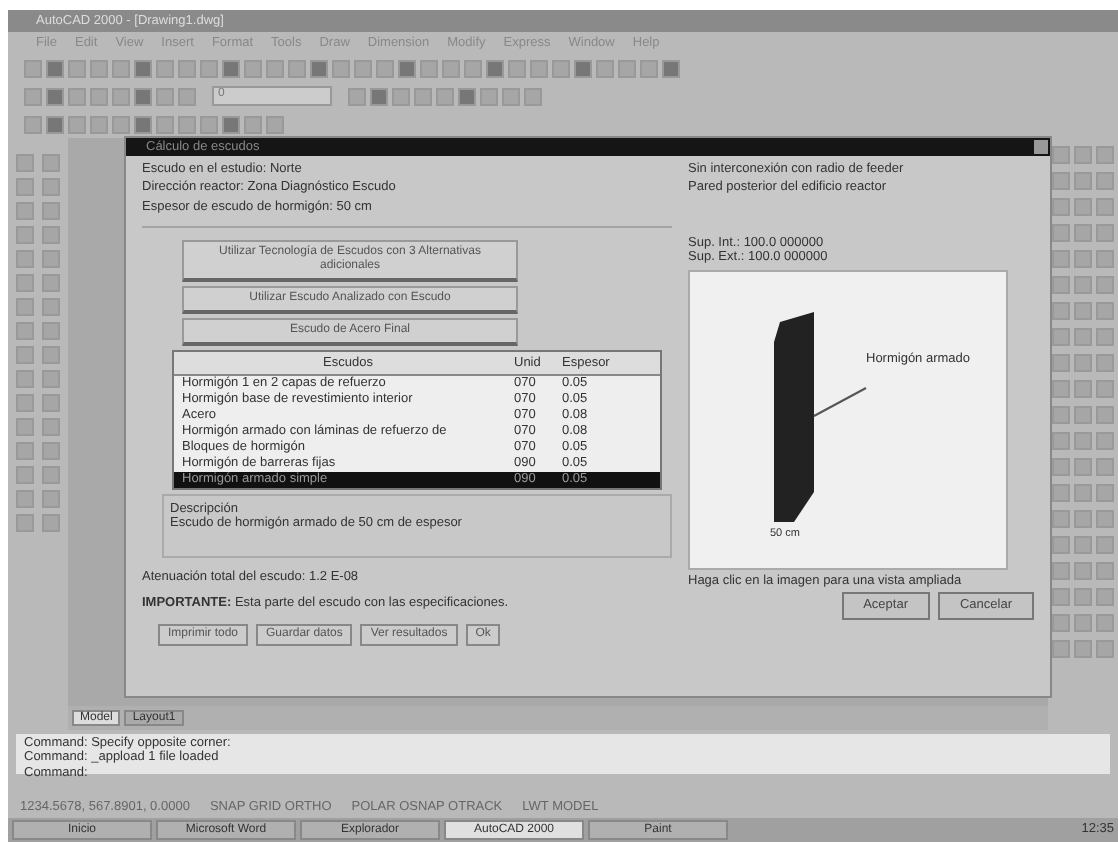 This screenshot has width=1118, height=842. I want to click on close-icon, so click(1041, 147).